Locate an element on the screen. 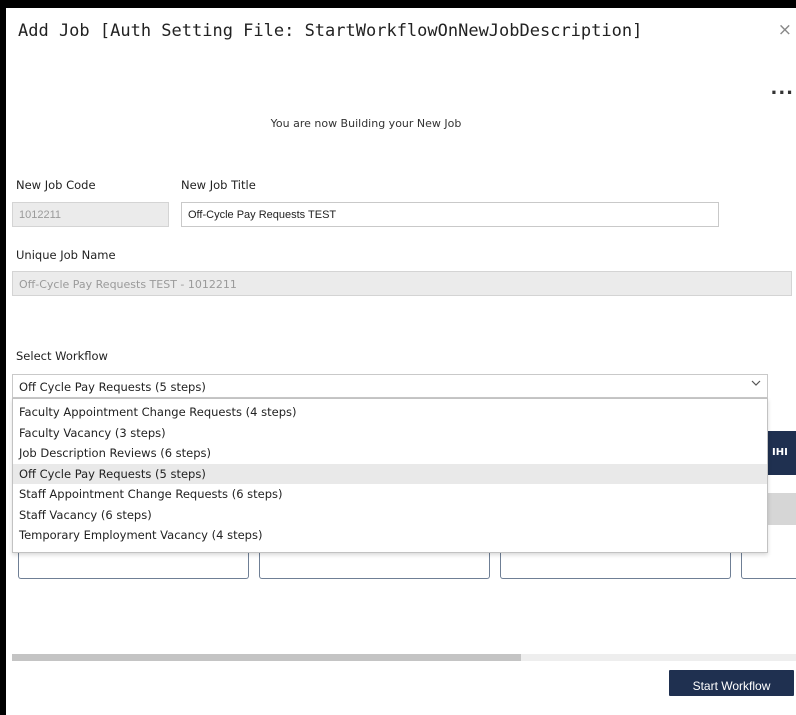 The height and width of the screenshot is (715, 796). unique-name-field: Off-Cycle Pay Requests TEST - 1012211 is located at coordinates (402, 283).